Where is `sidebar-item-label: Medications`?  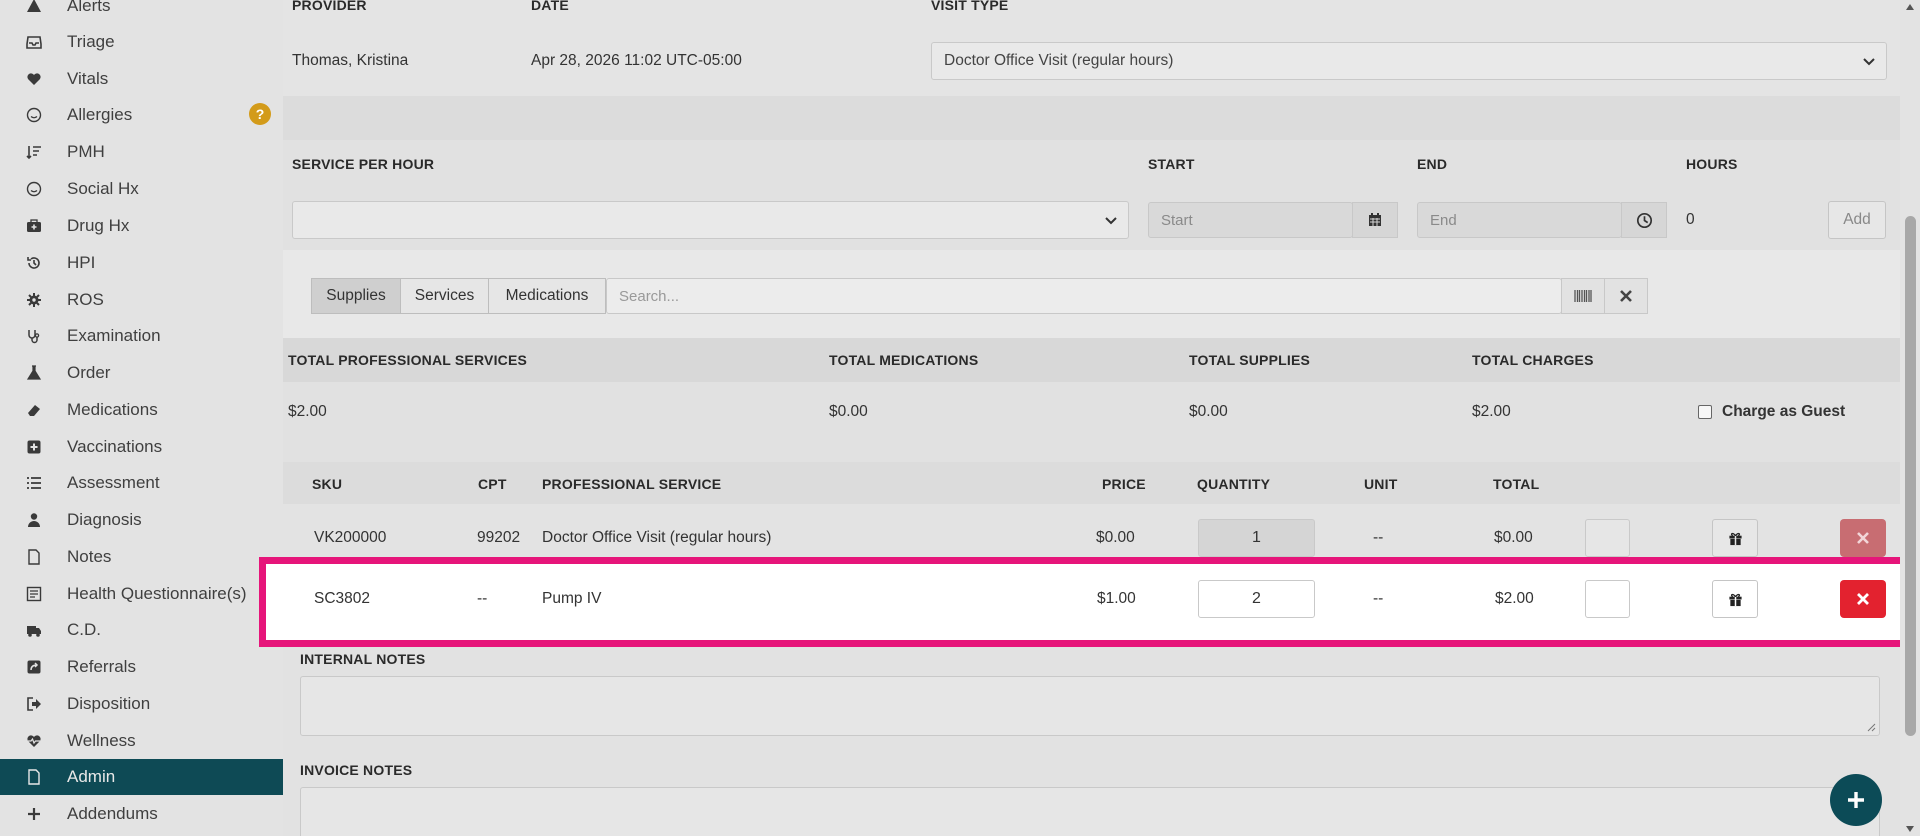
sidebar-item-label: Medications is located at coordinates (112, 409).